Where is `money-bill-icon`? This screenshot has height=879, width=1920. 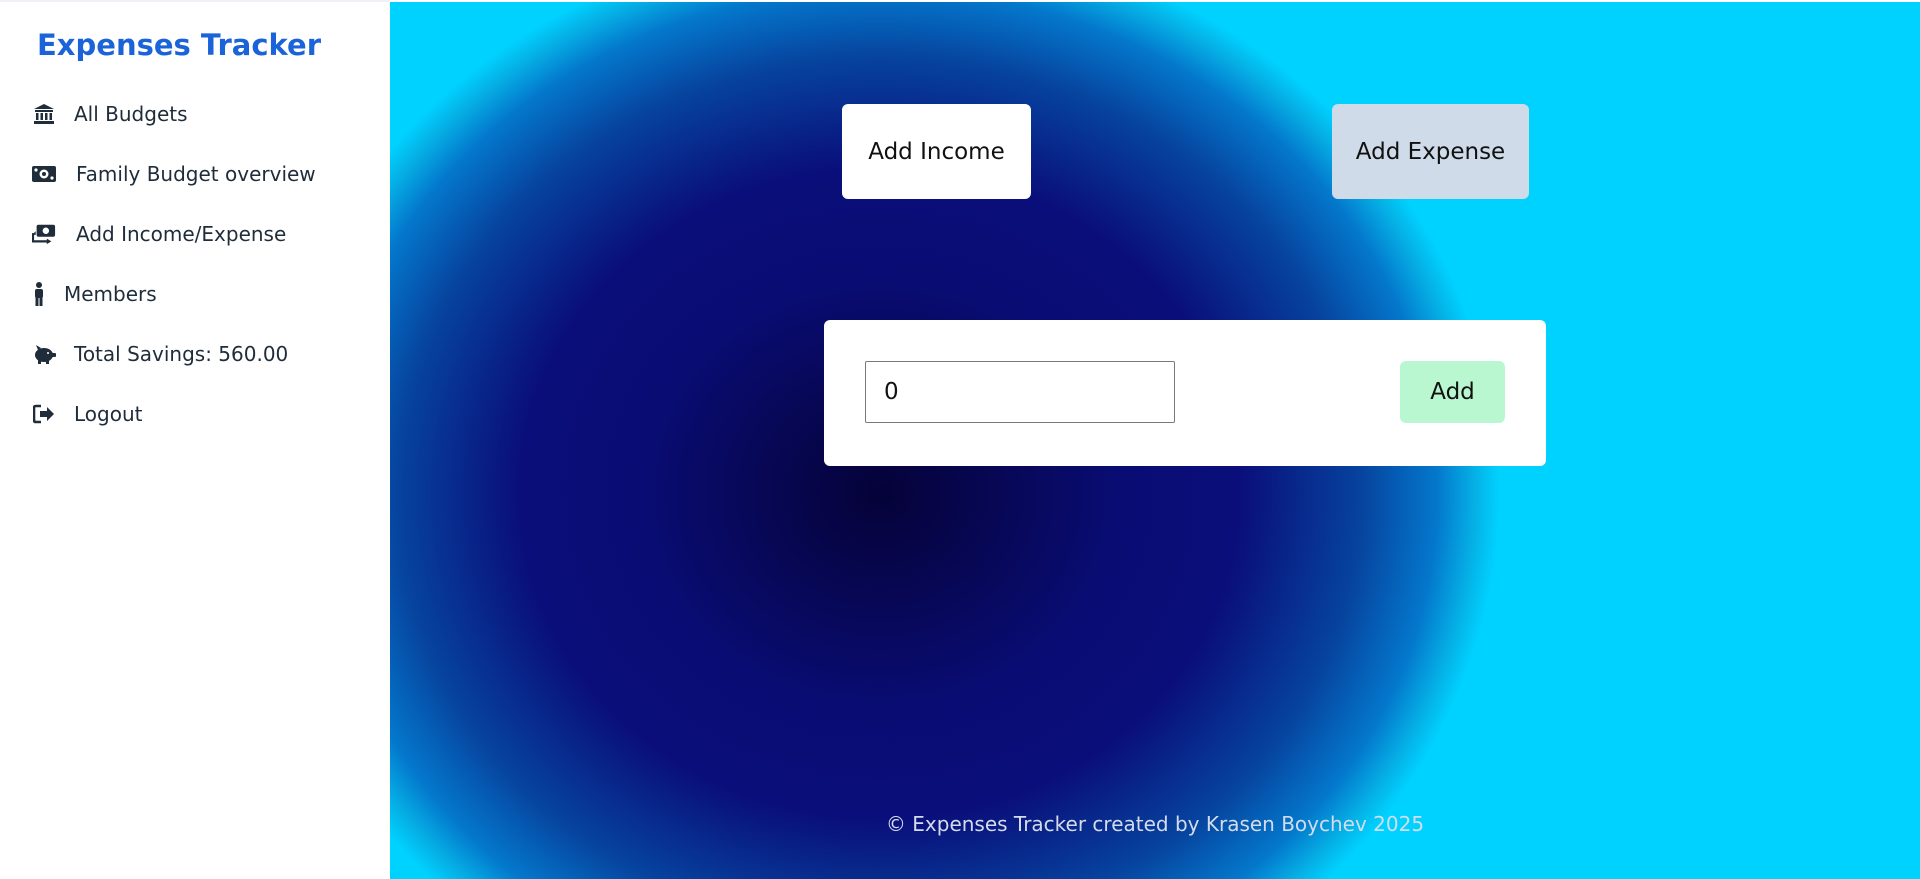
money-bill-icon is located at coordinates (44, 174).